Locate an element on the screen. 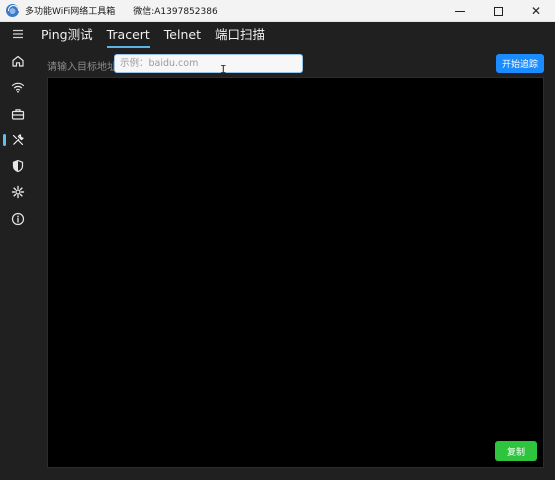 Image resolution: width=555 pixels, height=480 pixels. close-icon: ✕ is located at coordinates (536, 11).